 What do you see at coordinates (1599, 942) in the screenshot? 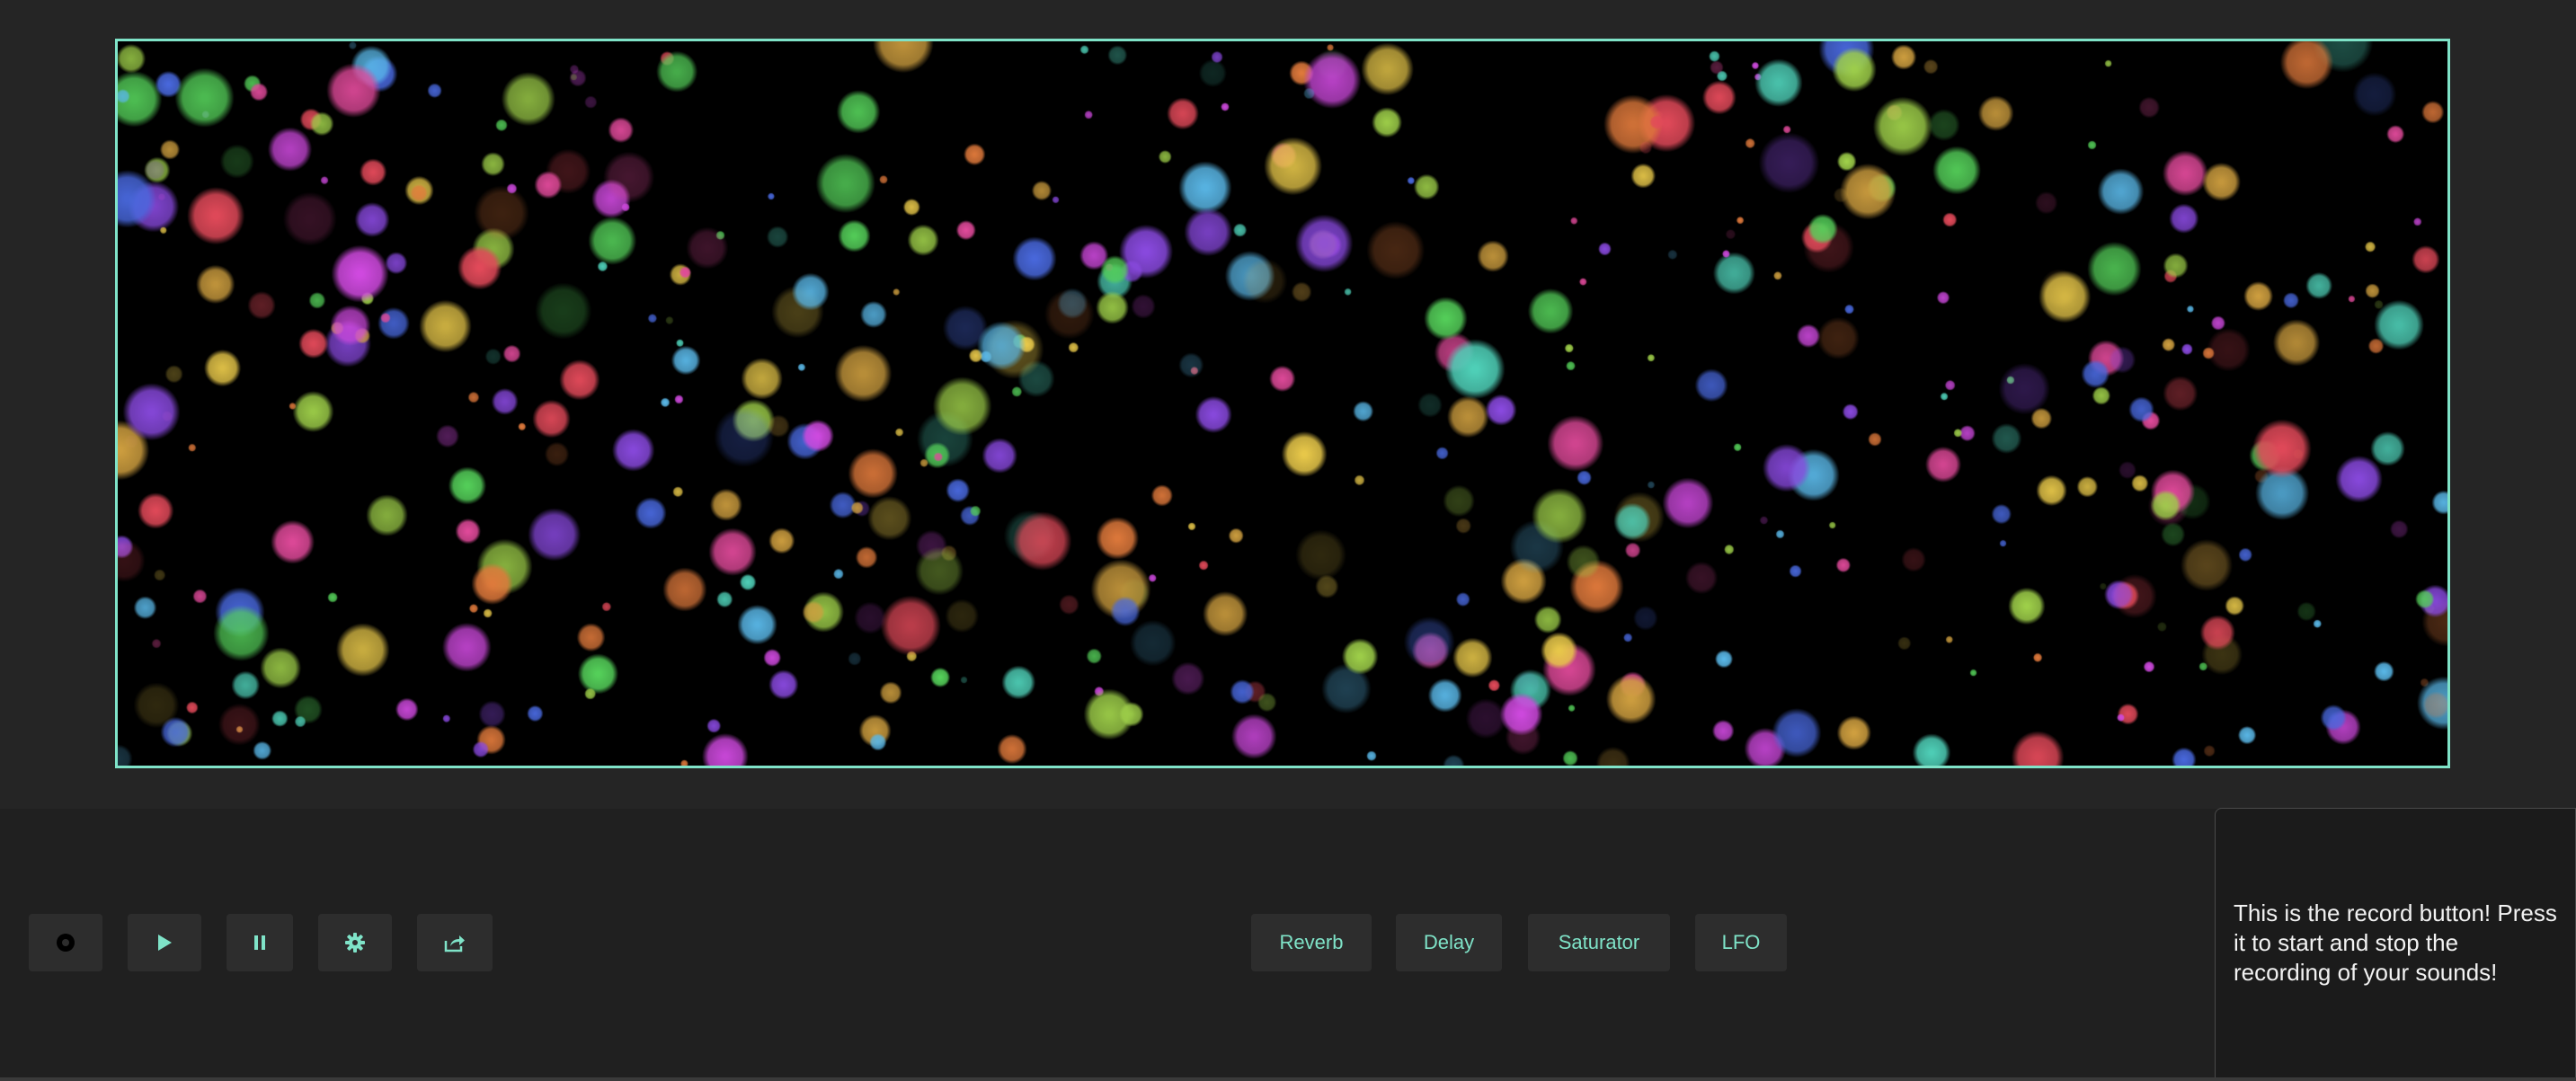
I see `saturator-button: Saturator` at bounding box center [1599, 942].